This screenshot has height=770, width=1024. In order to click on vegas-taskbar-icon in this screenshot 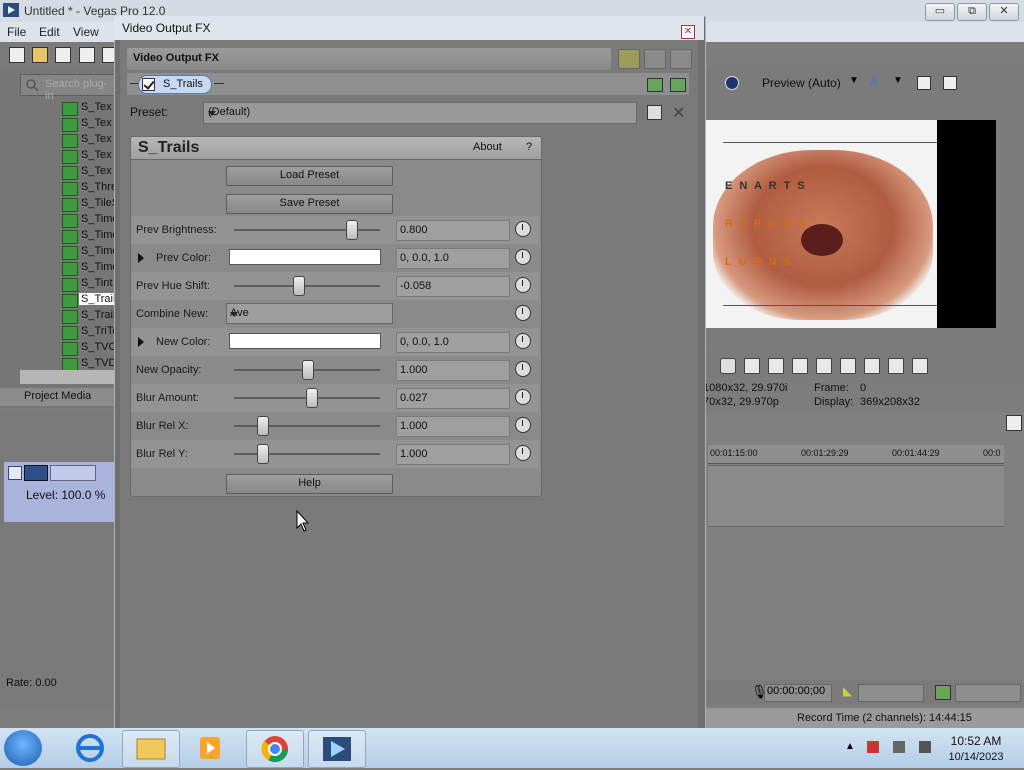, I will do `click(337, 749)`.